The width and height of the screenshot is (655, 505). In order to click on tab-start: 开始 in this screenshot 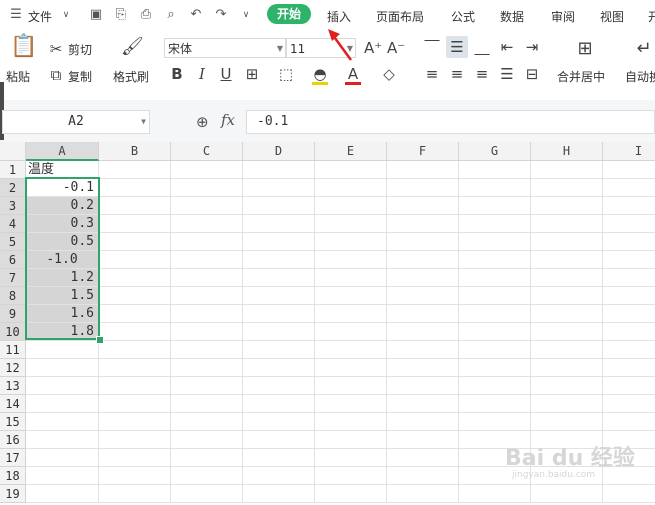, I will do `click(289, 14)`.